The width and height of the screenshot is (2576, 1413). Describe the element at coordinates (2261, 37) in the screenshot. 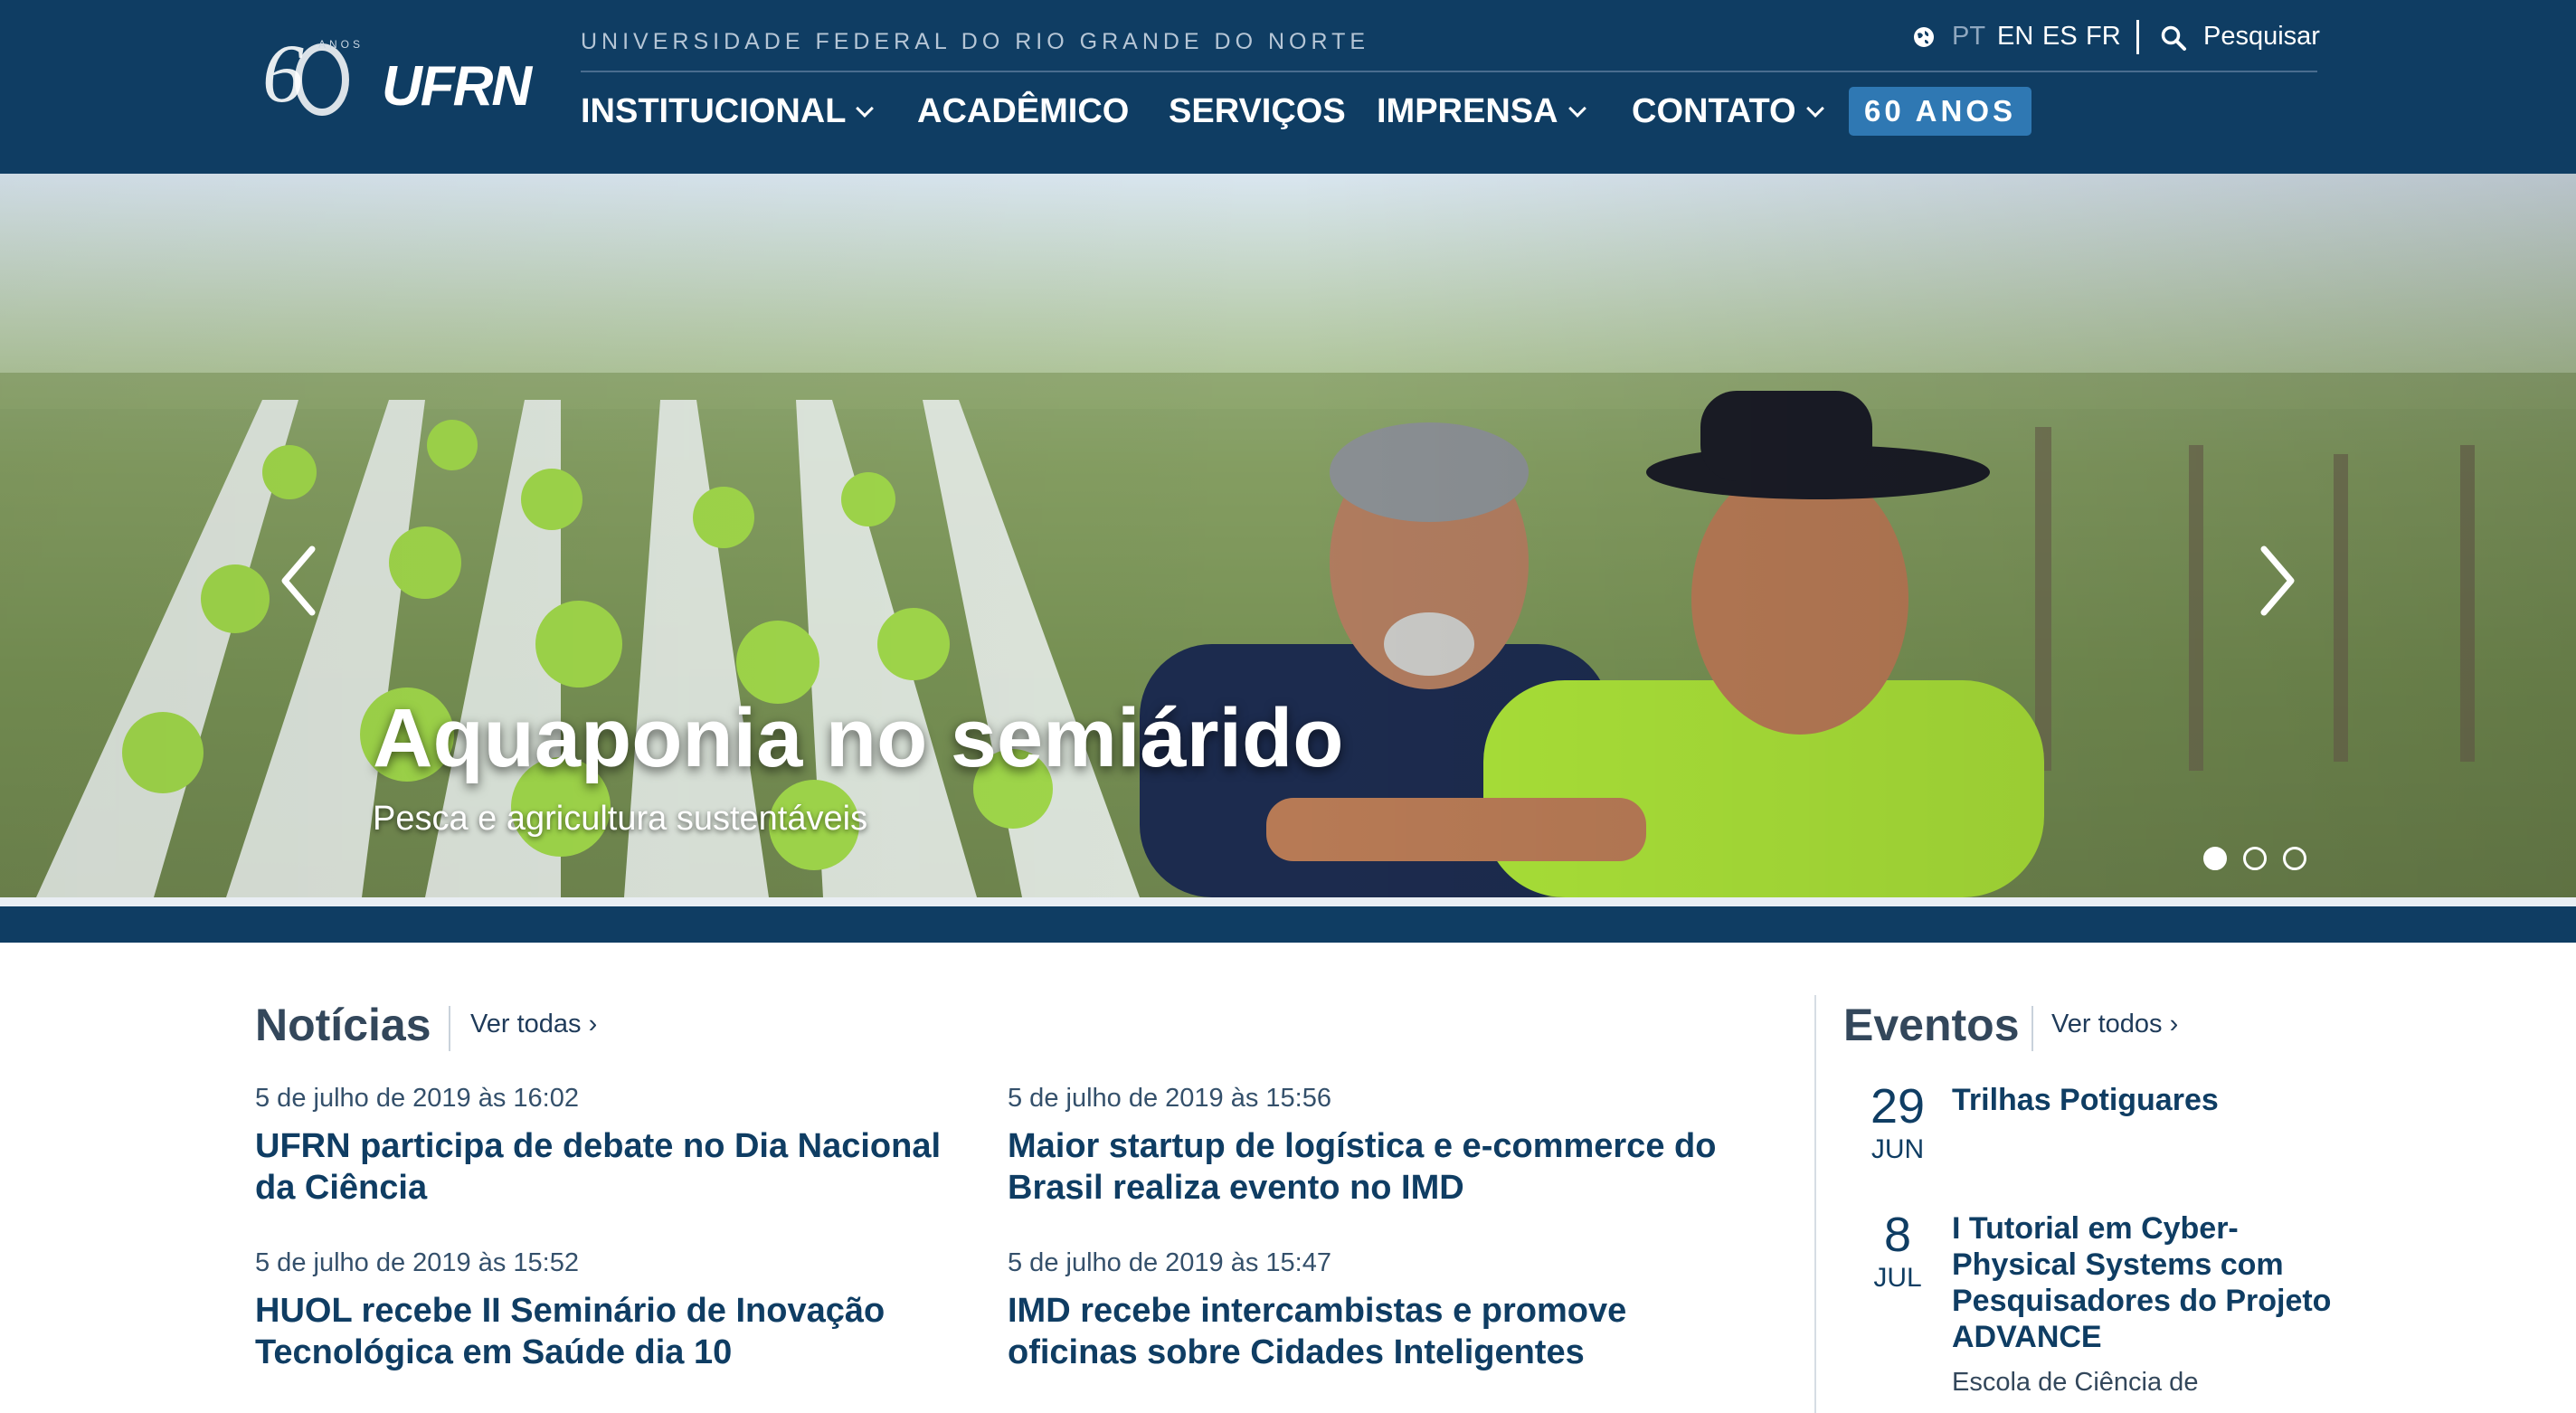

I see `search-link: Pesquisar` at that location.